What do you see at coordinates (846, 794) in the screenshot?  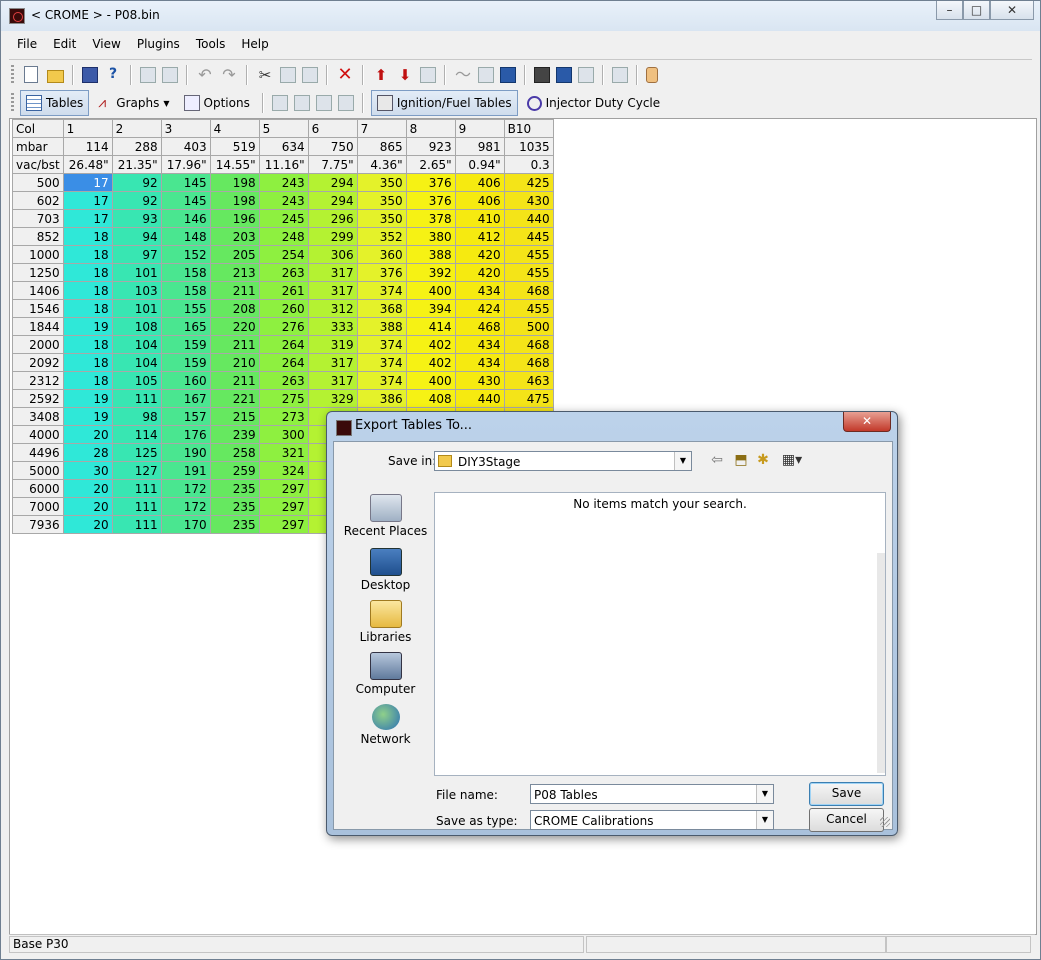 I see `save-button: Save` at bounding box center [846, 794].